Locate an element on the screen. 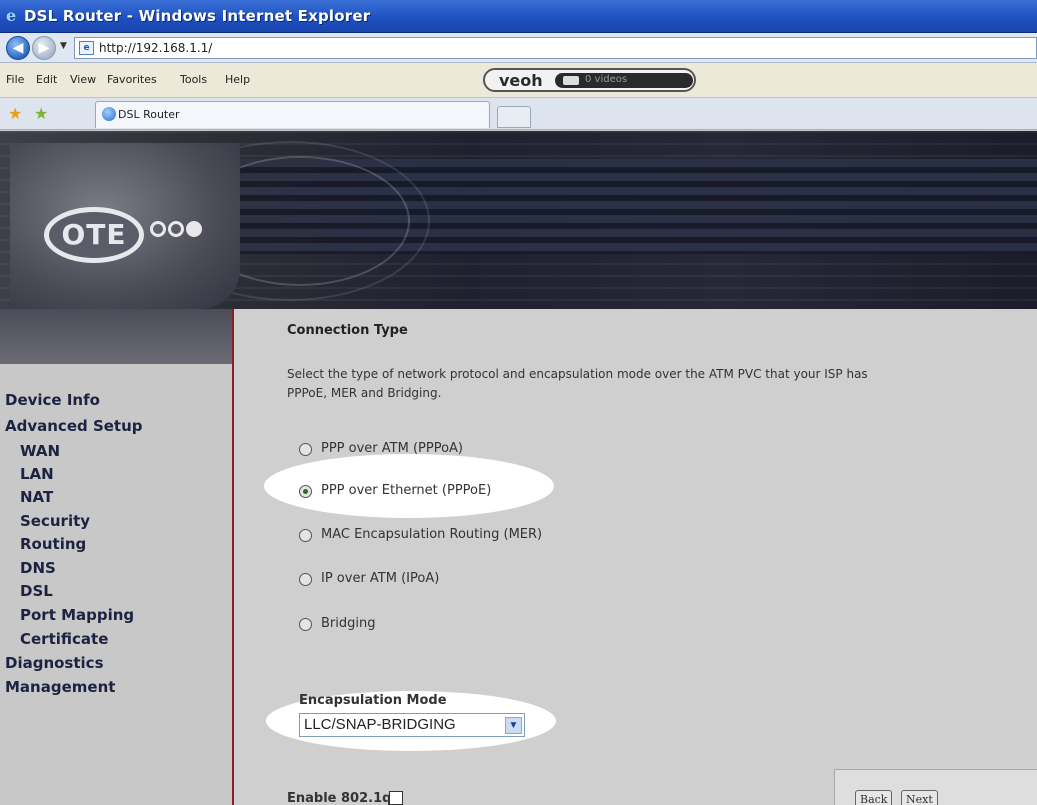 The image size is (1037, 805). option-label: PPP over Ethernet (PPPoE) is located at coordinates (406, 490).